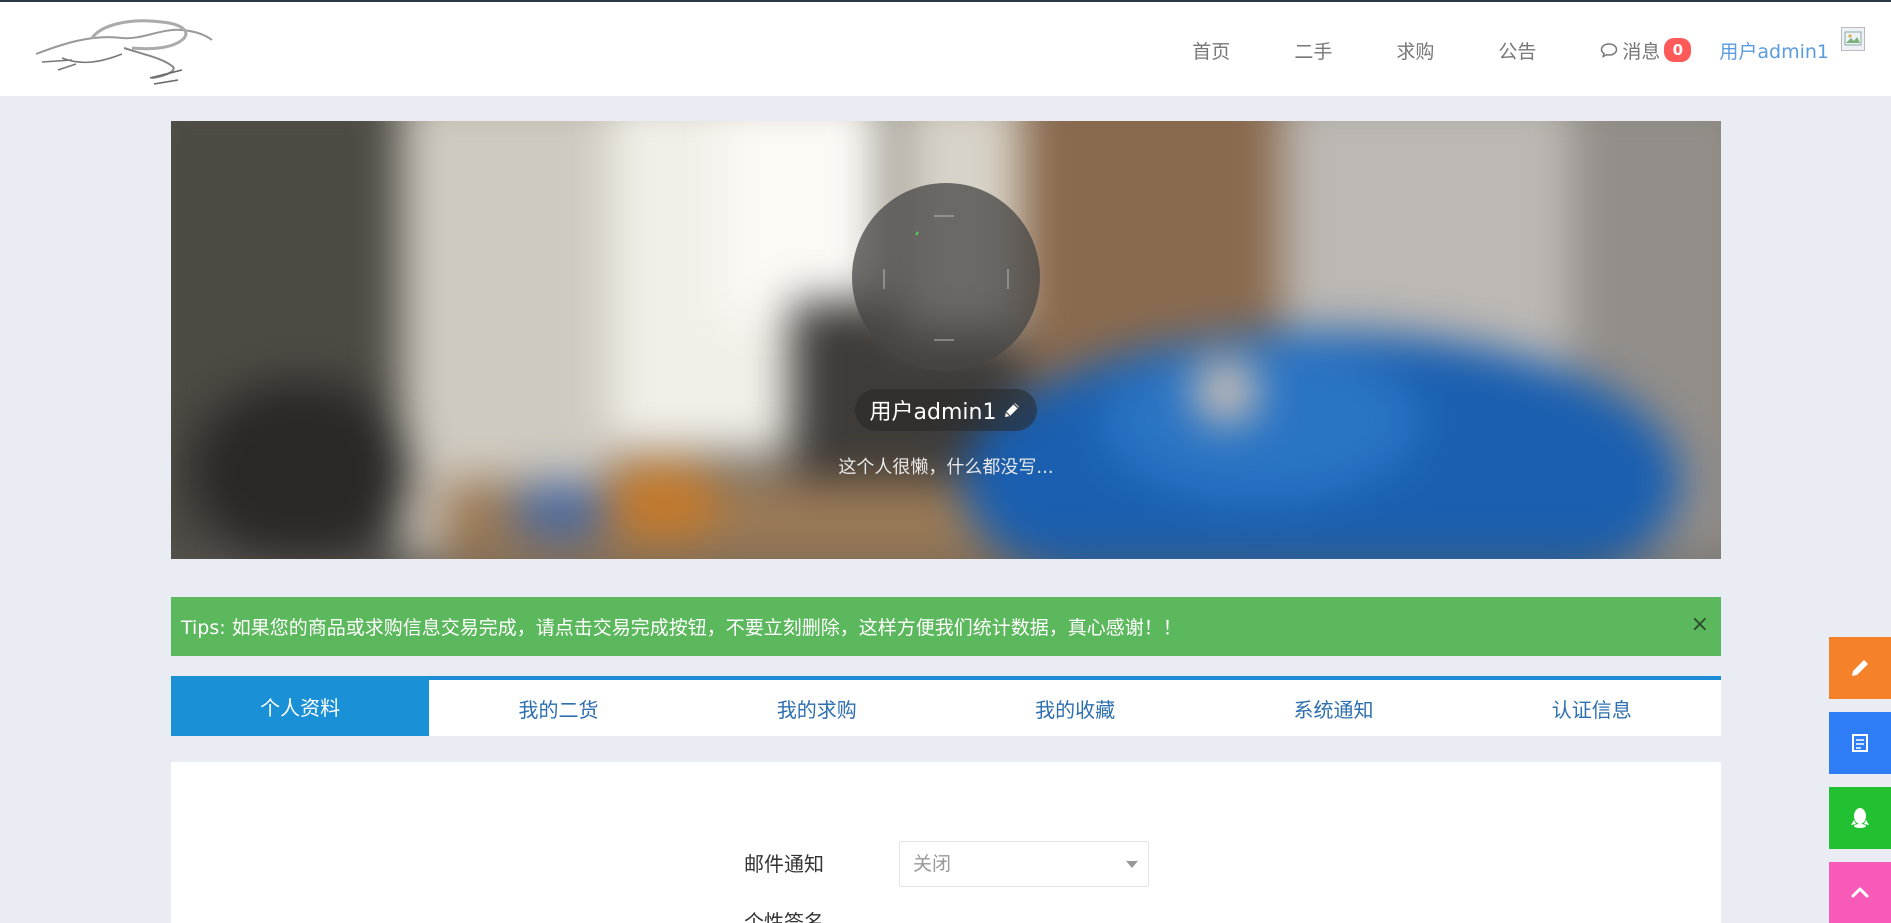 Image resolution: width=1891 pixels, height=923 pixels. What do you see at coordinates (1415, 50) in the screenshot?
I see `nav-wanted: 求购` at bounding box center [1415, 50].